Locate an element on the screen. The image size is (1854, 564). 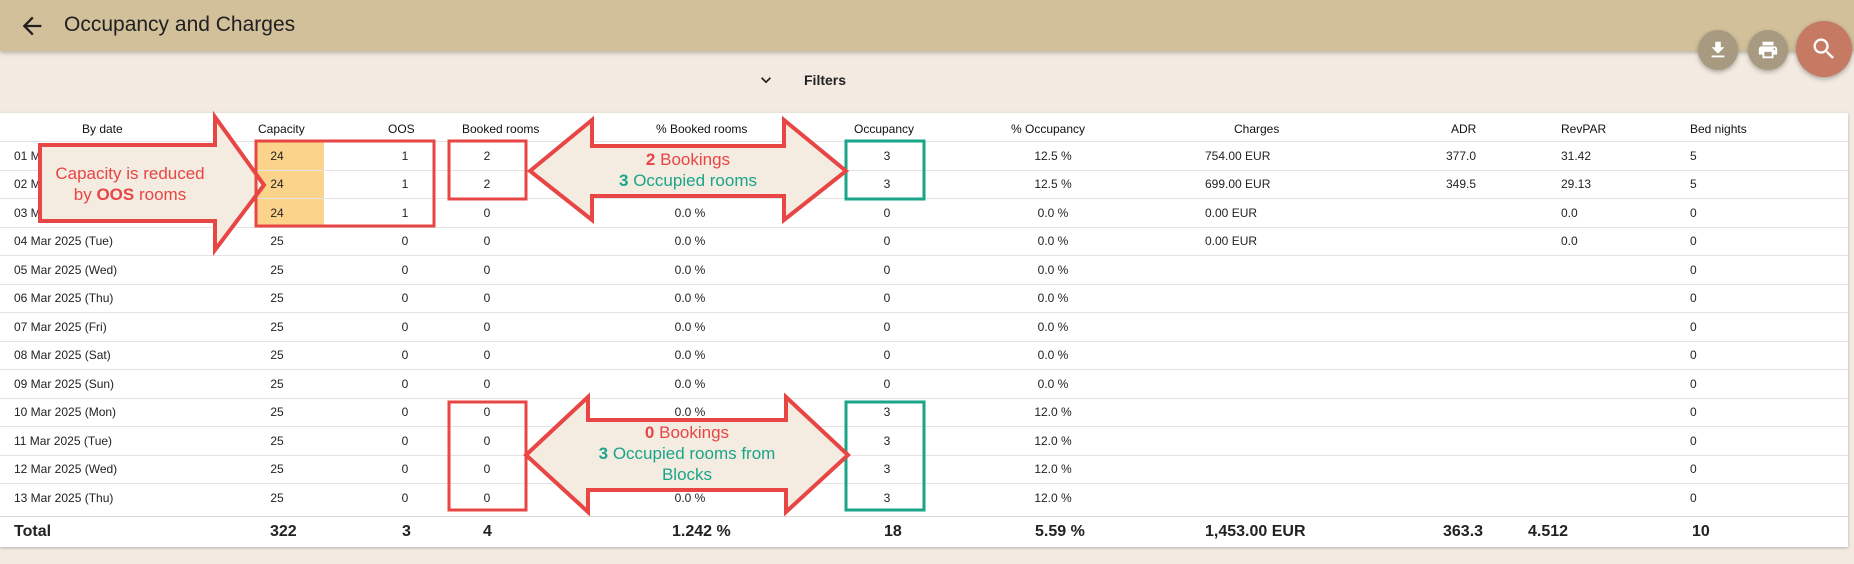
table-row: 09 Mar 2025 (Sun) 25 0 0 0.0 % 0 0.0 % 0 is located at coordinates (924, 383).